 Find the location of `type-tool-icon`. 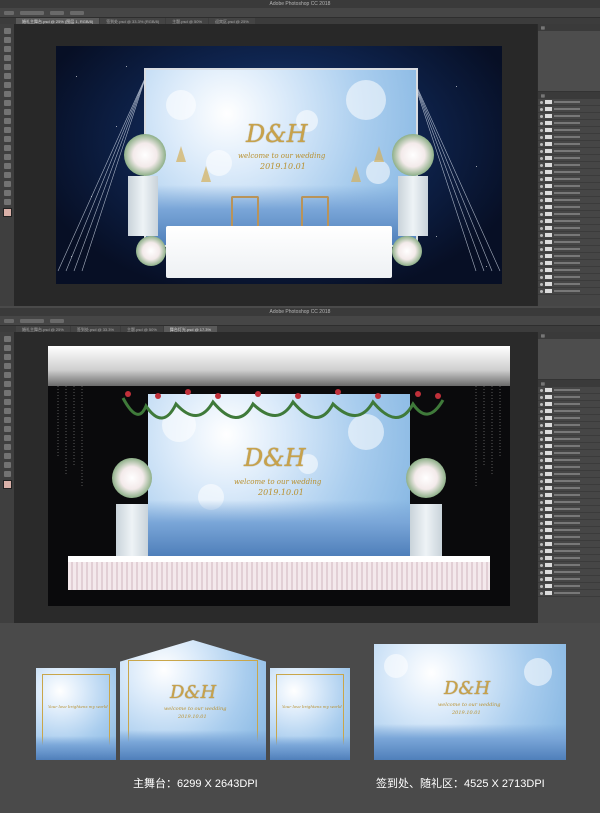

type-tool-icon is located at coordinates (7, 447).